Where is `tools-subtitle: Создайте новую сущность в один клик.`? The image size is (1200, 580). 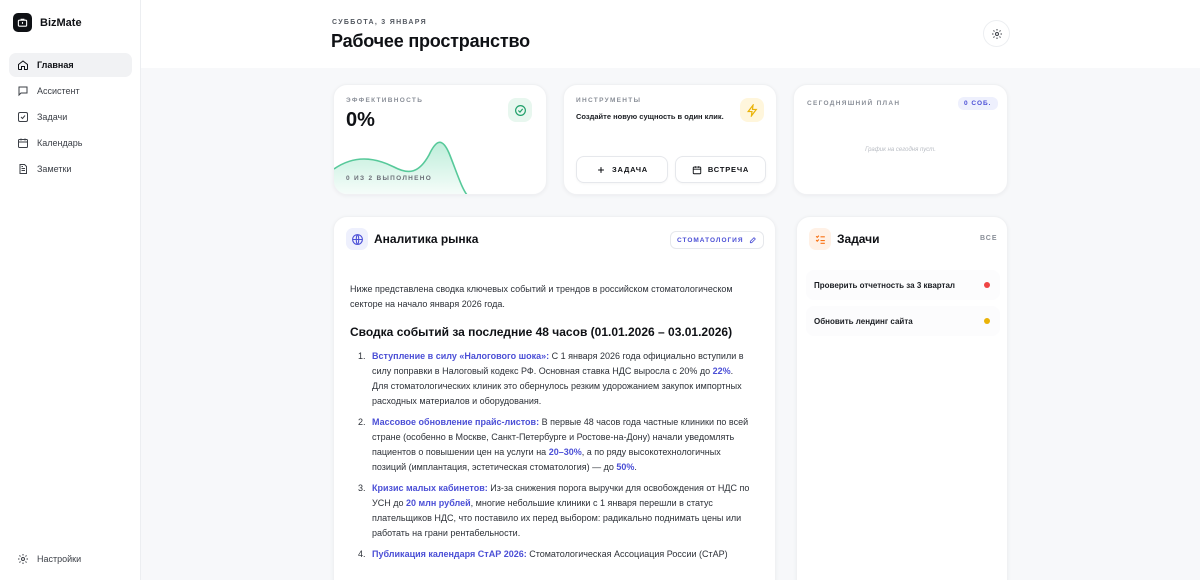 tools-subtitle: Создайте новую сущность в один клик. is located at coordinates (650, 116).